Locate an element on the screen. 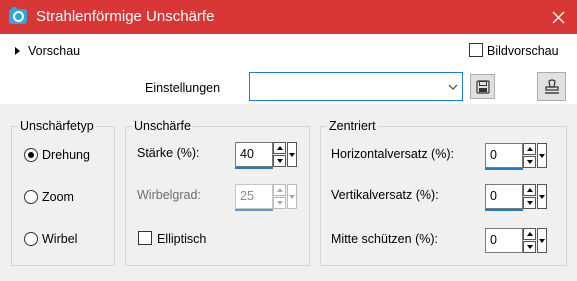  chevron-down-icon is located at coordinates (453, 87).